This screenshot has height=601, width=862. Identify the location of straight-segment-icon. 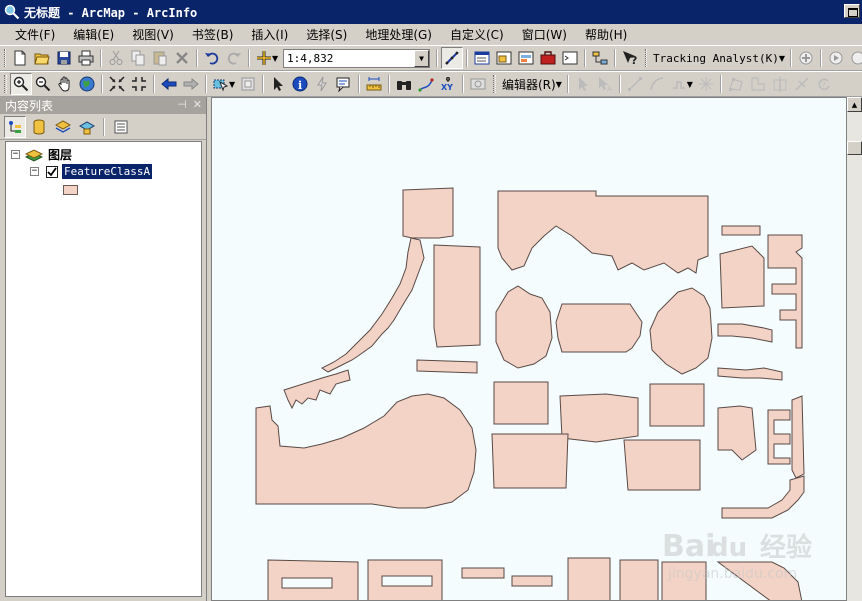
(635, 84).